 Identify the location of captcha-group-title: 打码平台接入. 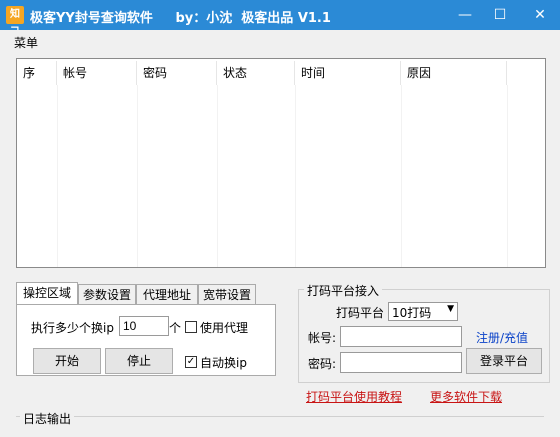
(343, 290).